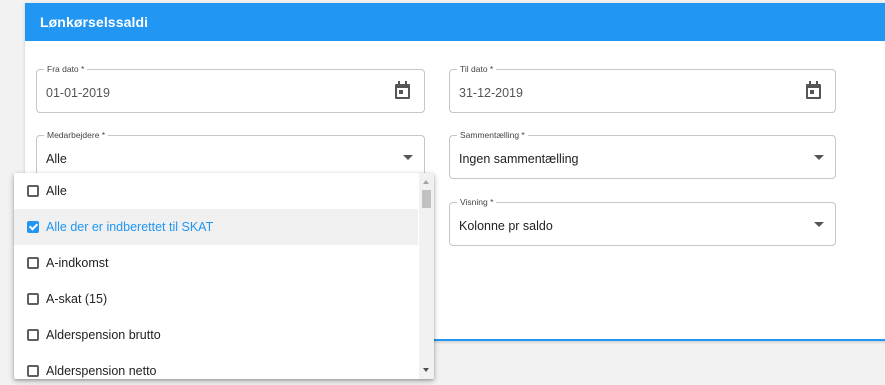  I want to click on scrollbar-thumb, so click(426, 199).